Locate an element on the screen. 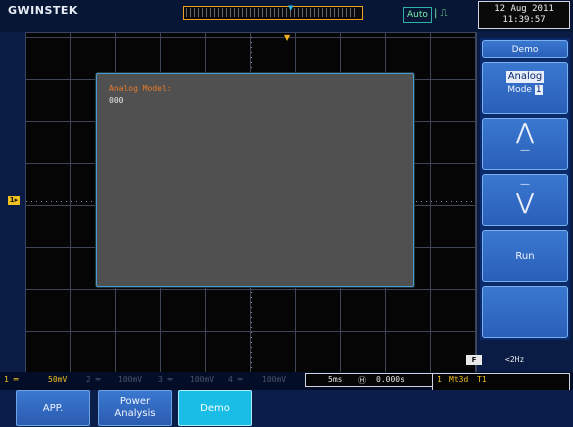  memory-bar is located at coordinates (273, 13).